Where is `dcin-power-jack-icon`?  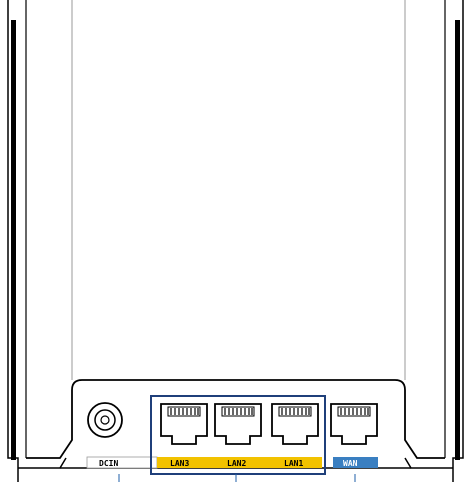 dcin-power-jack-icon is located at coordinates (105, 420).